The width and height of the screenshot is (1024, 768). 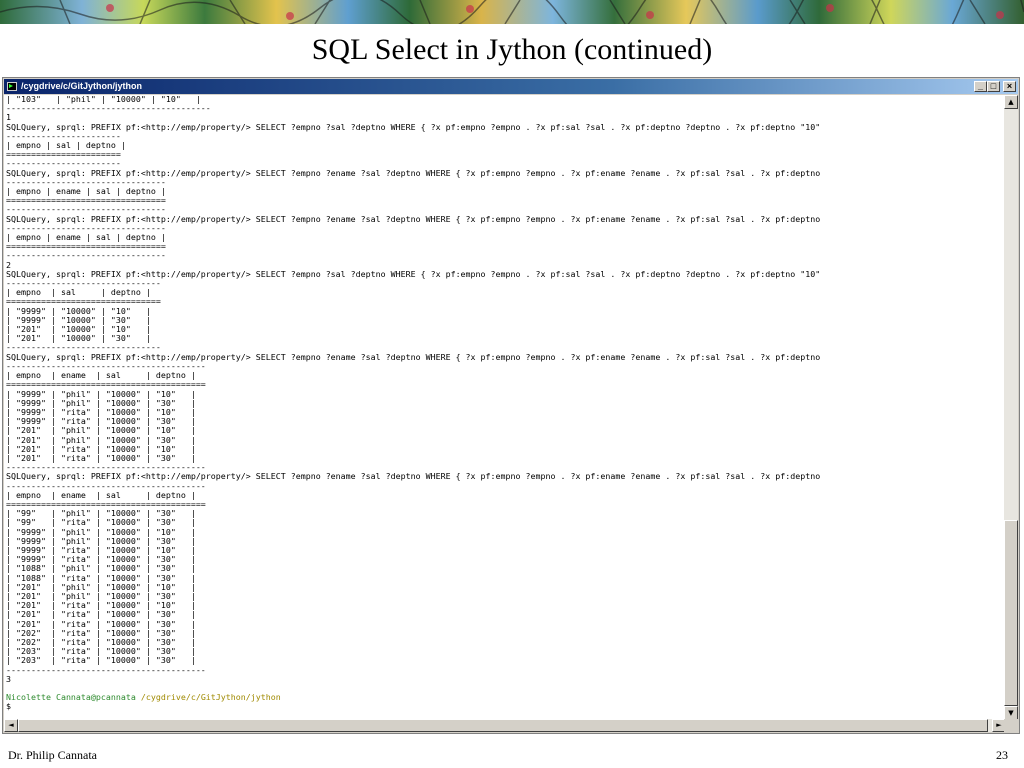 I want to click on prompt-symbol: $, so click(x=8, y=706).